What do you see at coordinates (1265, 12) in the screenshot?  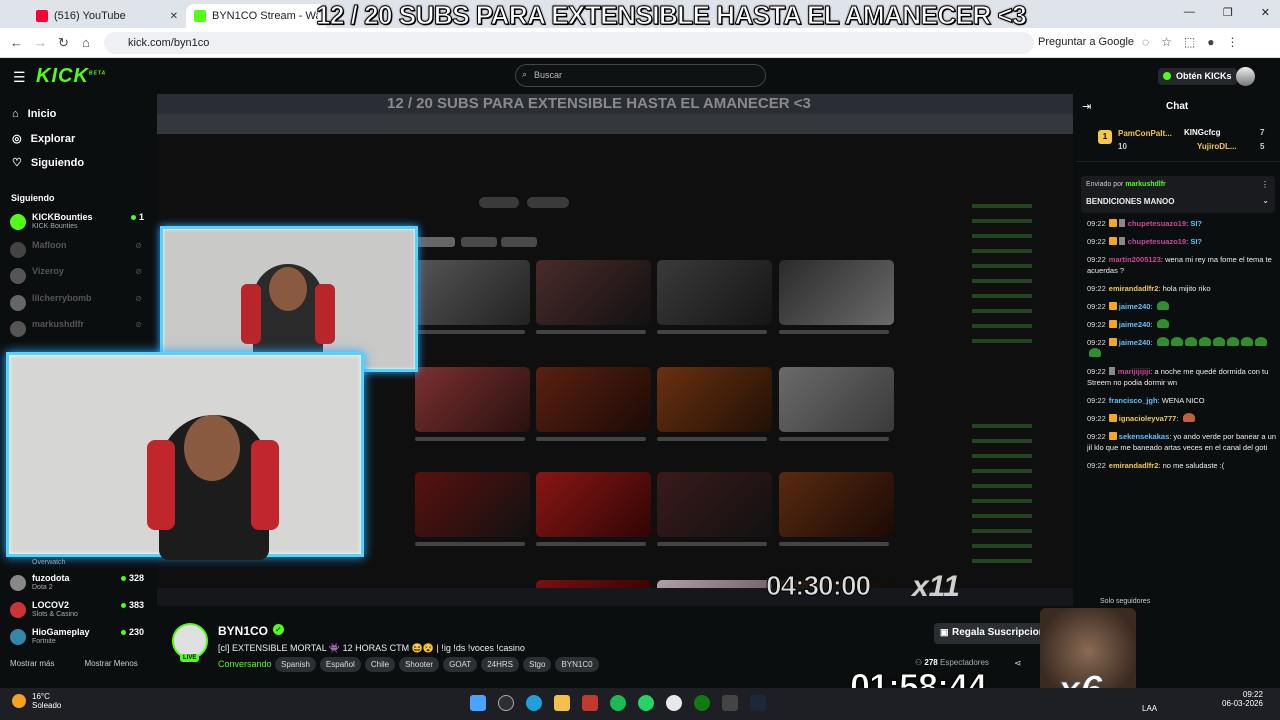 I see `close-window-icon: ✕` at bounding box center [1265, 12].